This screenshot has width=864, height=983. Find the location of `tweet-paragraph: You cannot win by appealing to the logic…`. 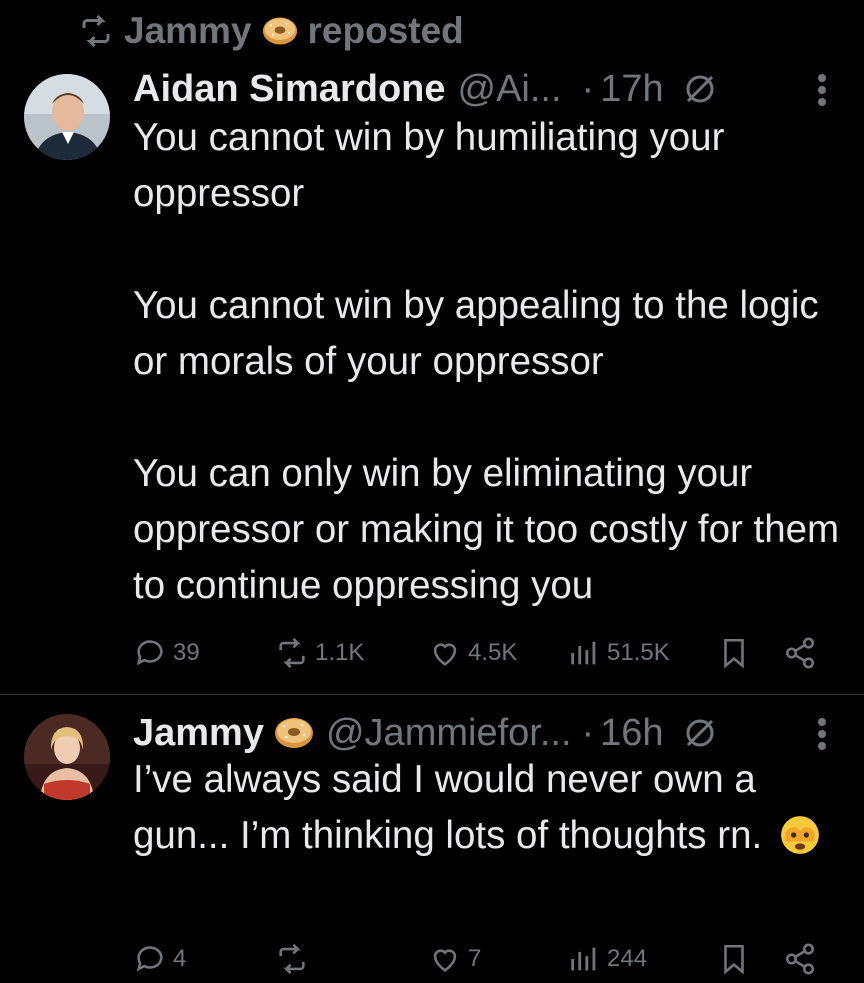

tweet-paragraph: You cannot win by appealing to the logic… is located at coordinates (476, 333).